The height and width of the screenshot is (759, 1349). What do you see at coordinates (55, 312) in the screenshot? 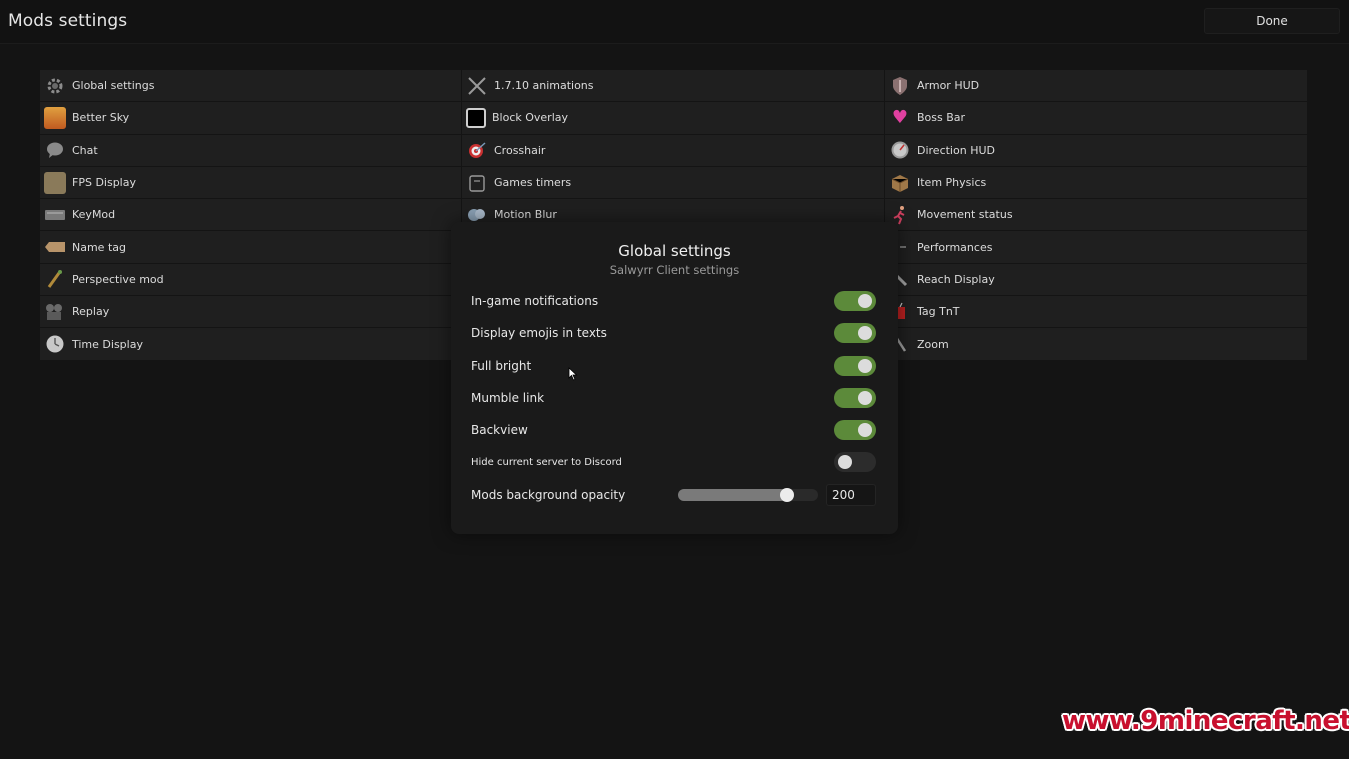
I see `camera-icon` at bounding box center [55, 312].